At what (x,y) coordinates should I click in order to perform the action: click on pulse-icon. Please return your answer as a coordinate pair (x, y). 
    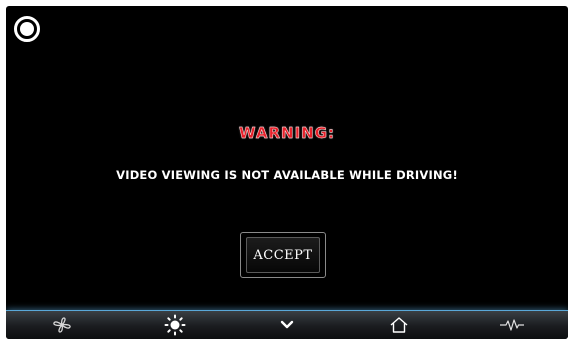
    Looking at the image, I should click on (512, 325).